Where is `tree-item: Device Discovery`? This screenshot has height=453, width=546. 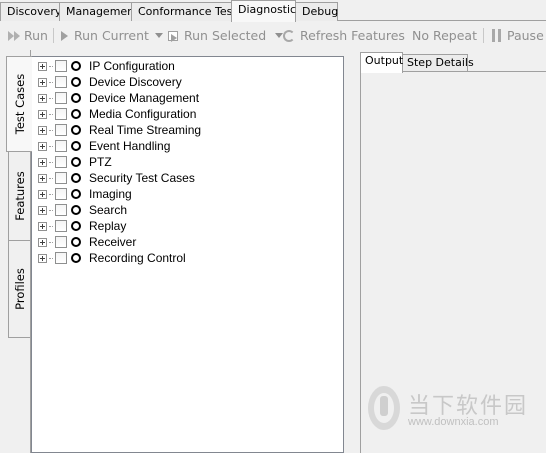
tree-item: Device Discovery is located at coordinates (110, 82).